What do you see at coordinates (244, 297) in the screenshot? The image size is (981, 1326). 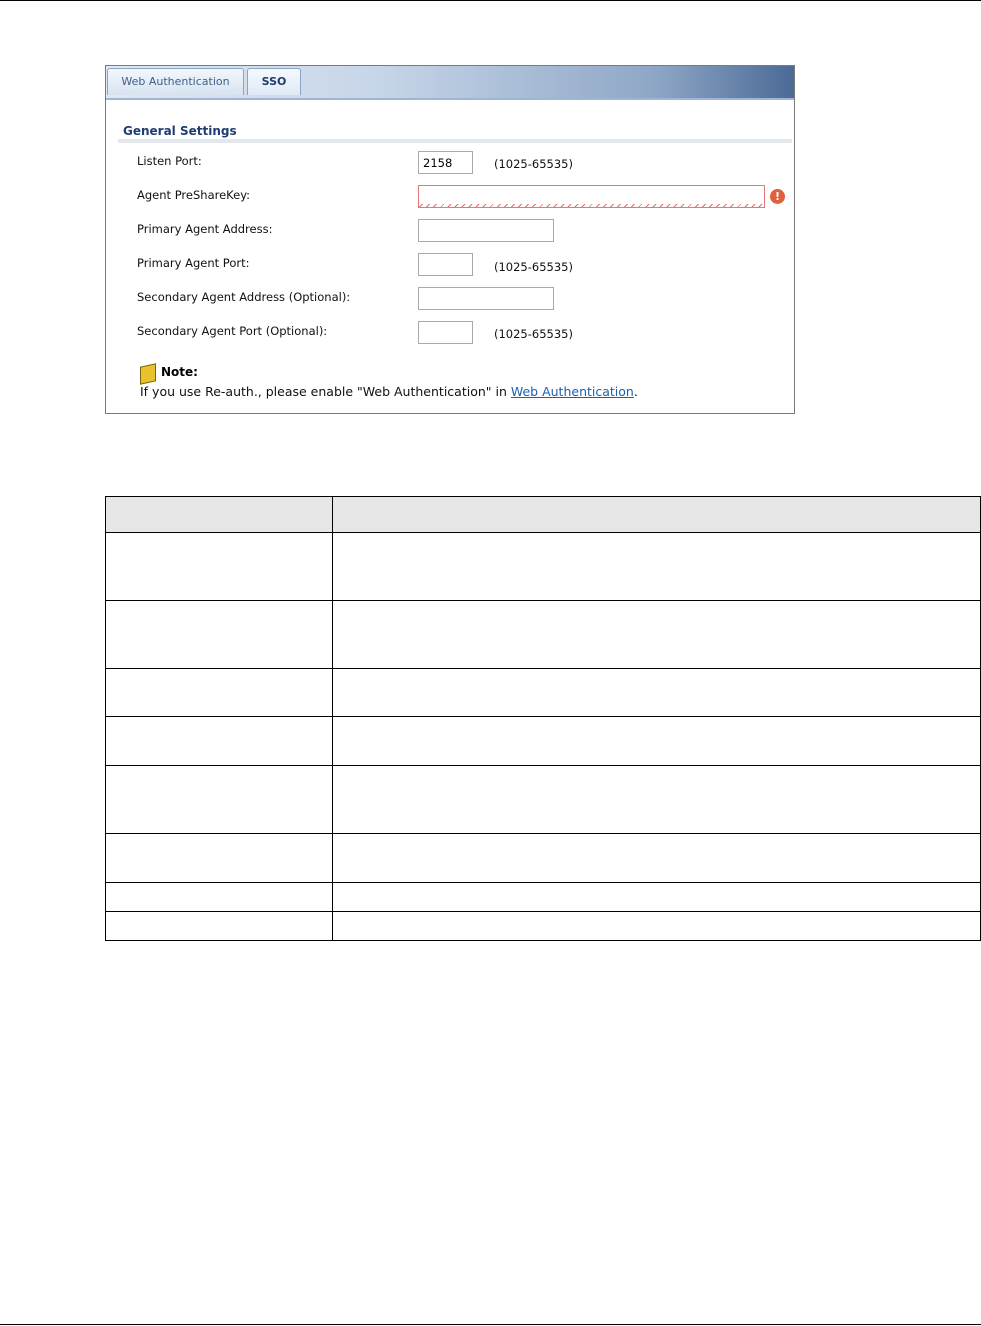 I see `secondary-agent-address-label: Secondary Agent Address (Optional):` at bounding box center [244, 297].